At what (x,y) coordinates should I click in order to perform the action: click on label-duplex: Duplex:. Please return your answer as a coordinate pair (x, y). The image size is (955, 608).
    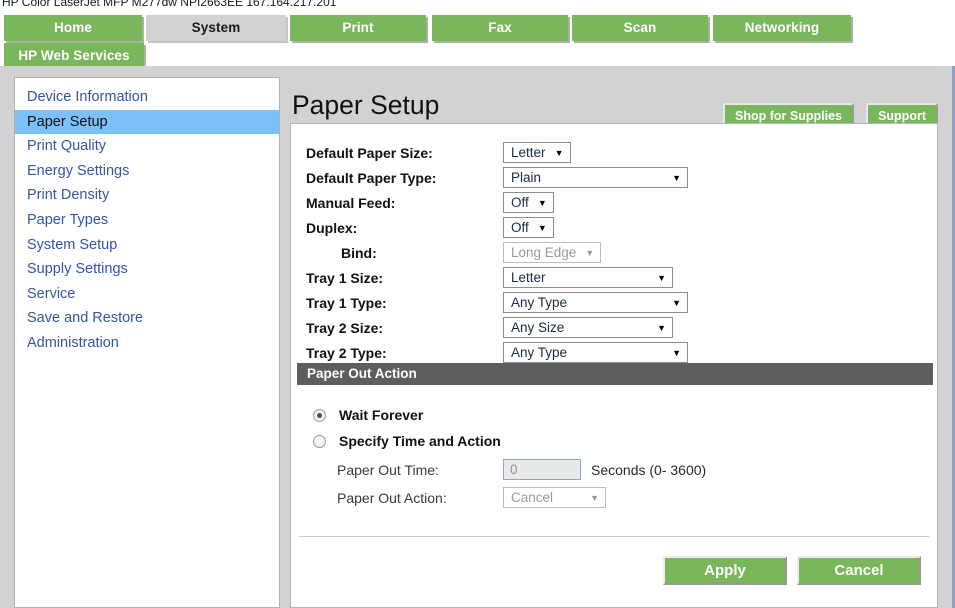
    Looking at the image, I should click on (332, 227).